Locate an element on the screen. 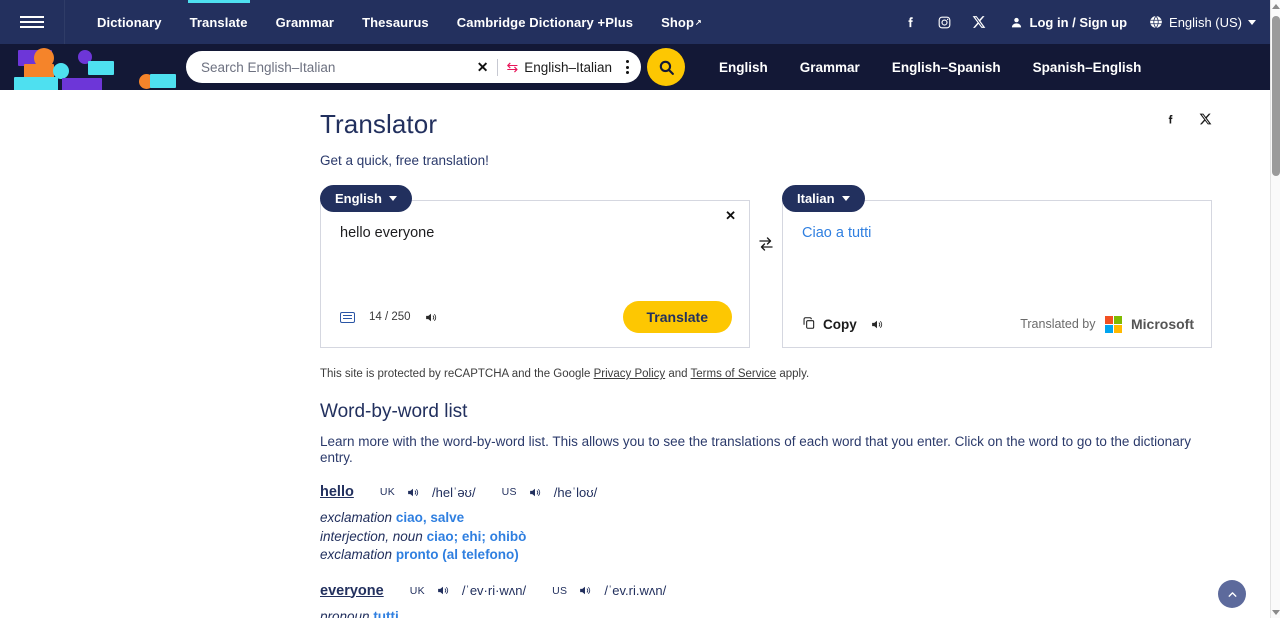 This screenshot has height=618, width=1280. search-box: ✕ ⇆ English–Italian is located at coordinates (413, 67).